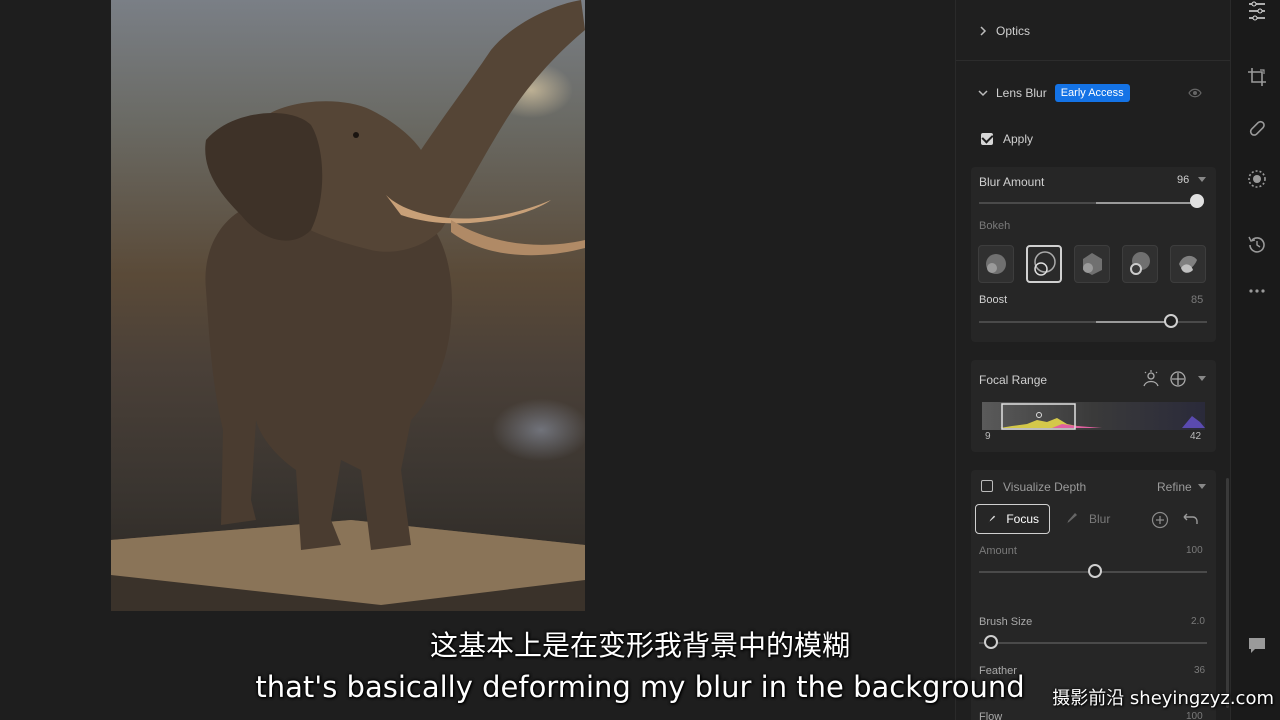 Image resolution: width=1280 pixels, height=720 pixels. I want to click on chevron-down-icon, so click(983, 93).